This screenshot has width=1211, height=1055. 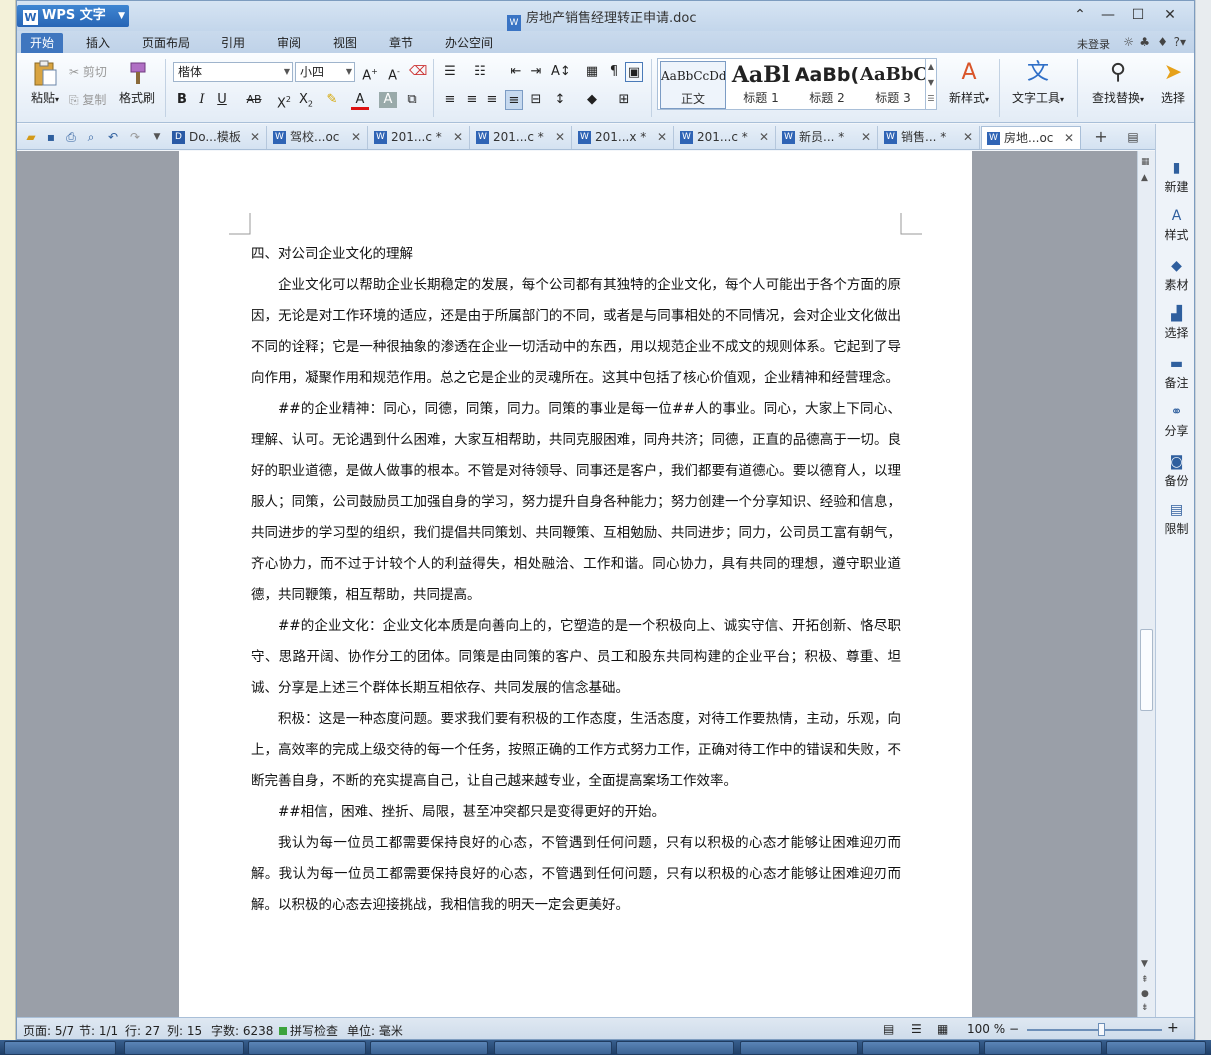 I want to click on italic-icon: I, so click(x=202, y=100).